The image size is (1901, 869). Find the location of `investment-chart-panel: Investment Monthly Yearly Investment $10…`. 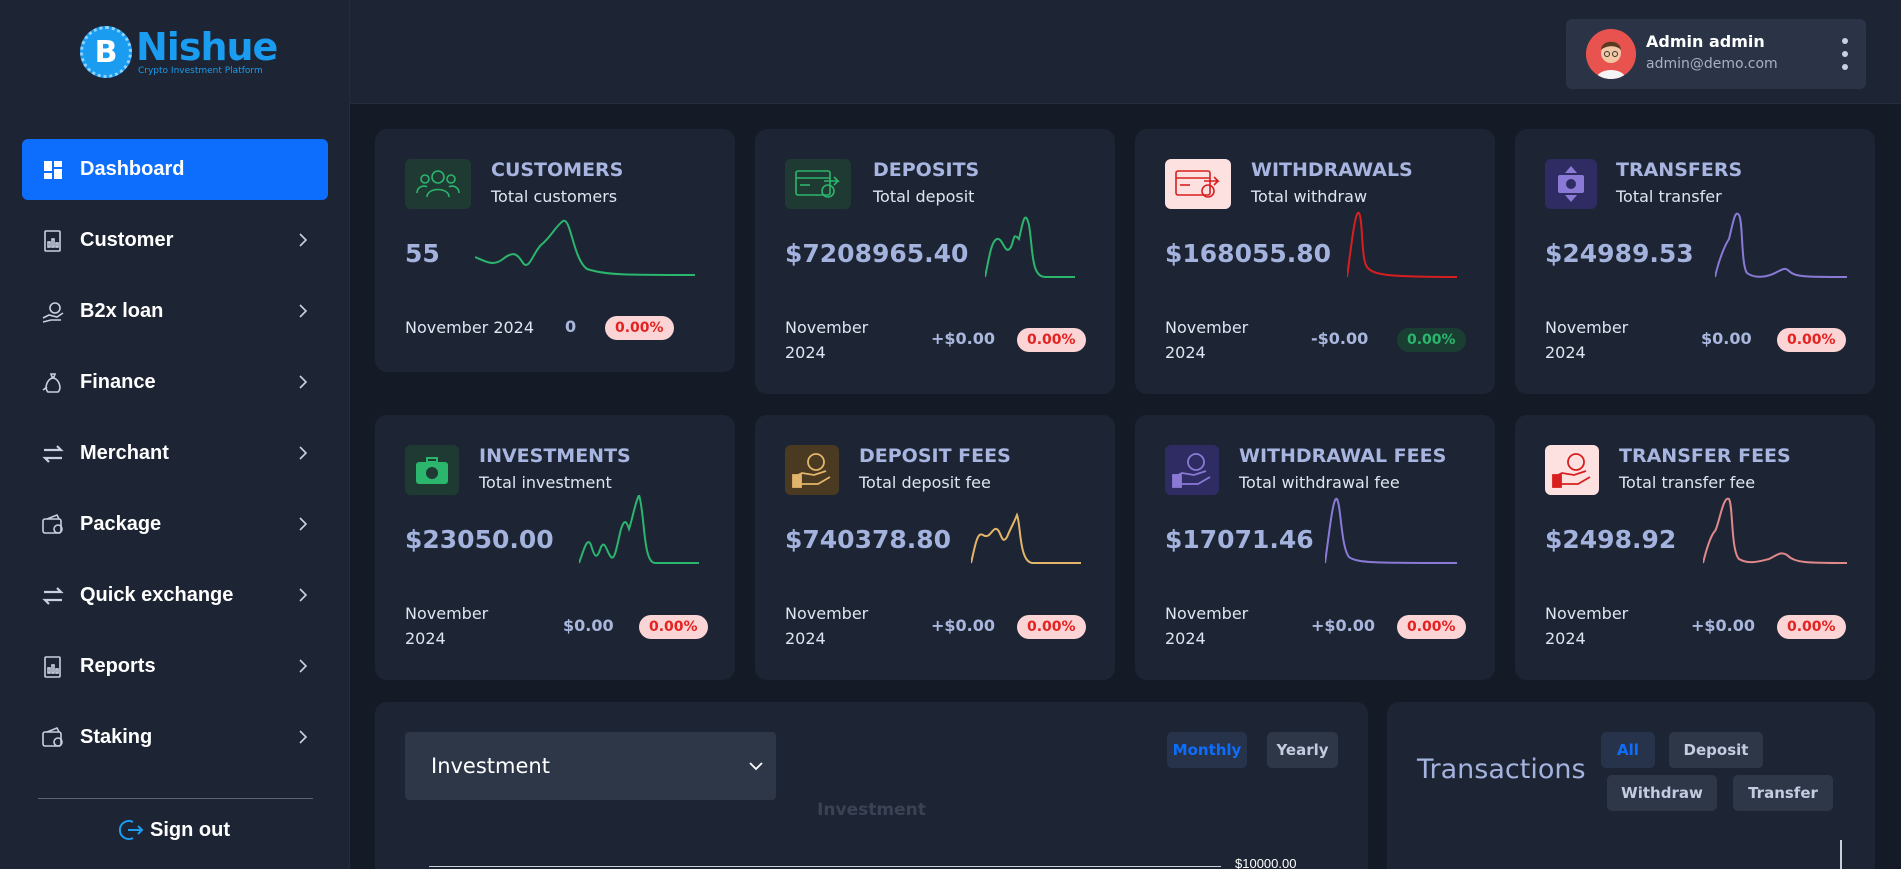

investment-chart-panel: Investment Monthly Yearly Investment $10… is located at coordinates (871, 785).